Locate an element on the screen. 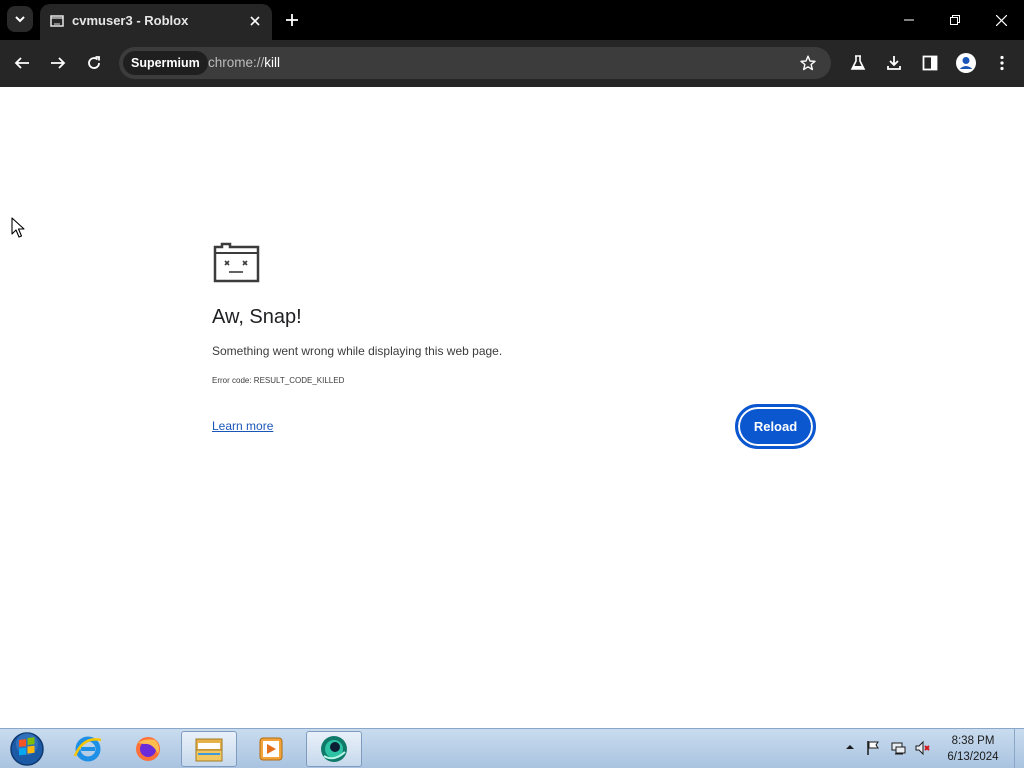 This screenshot has height=768, width=1024. clock-date: 6/13/2024 is located at coordinates (973, 757).